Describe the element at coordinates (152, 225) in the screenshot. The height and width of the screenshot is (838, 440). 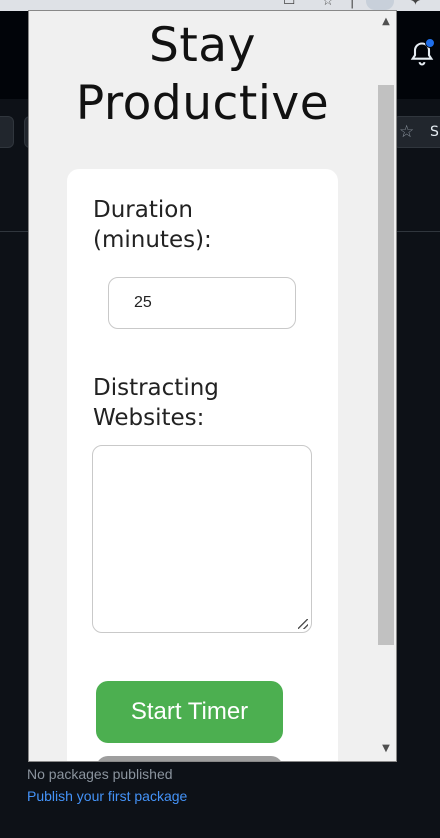
I see `duration-label: Duration (minutes):` at that location.